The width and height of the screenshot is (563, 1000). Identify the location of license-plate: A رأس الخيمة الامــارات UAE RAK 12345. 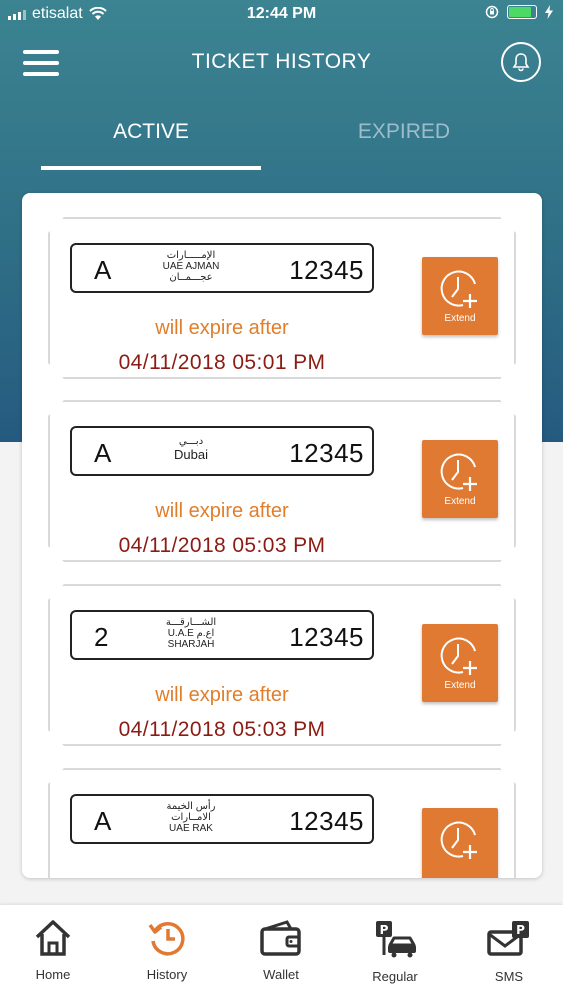
(222, 819).